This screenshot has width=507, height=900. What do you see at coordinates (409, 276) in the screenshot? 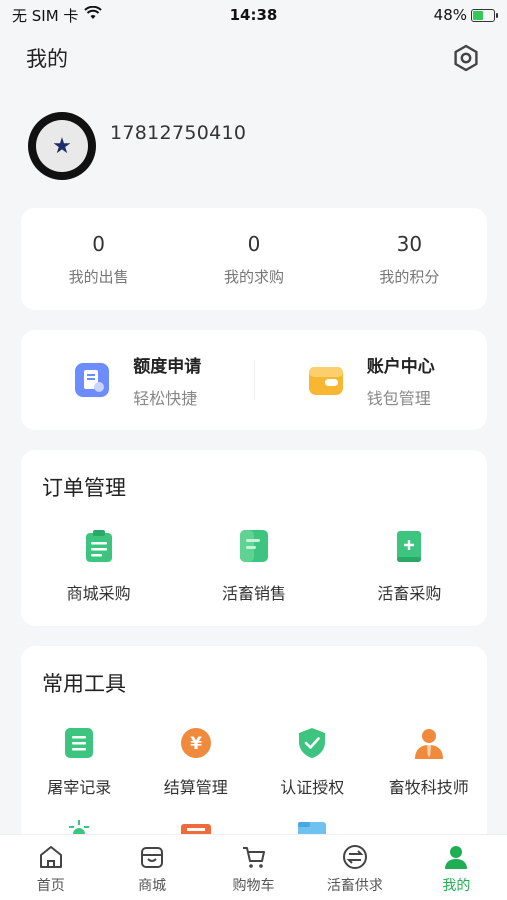
I see `stat-label: 我的积分` at bounding box center [409, 276].